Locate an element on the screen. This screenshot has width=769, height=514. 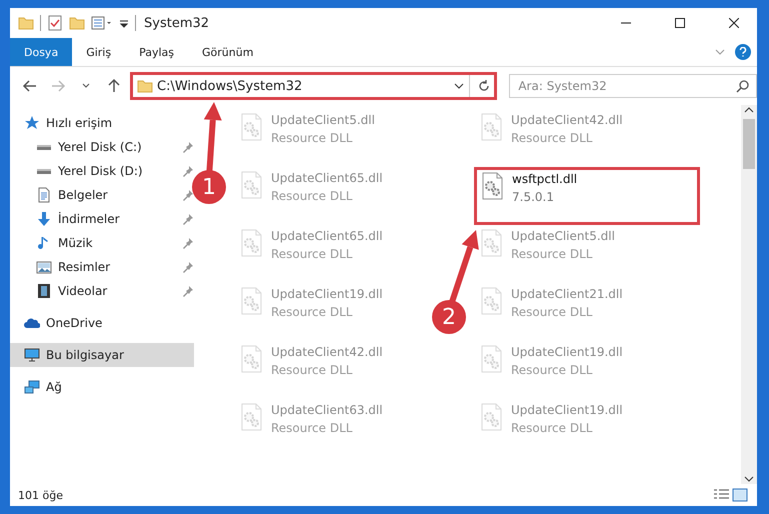
step-number: 2 is located at coordinates (449, 317).